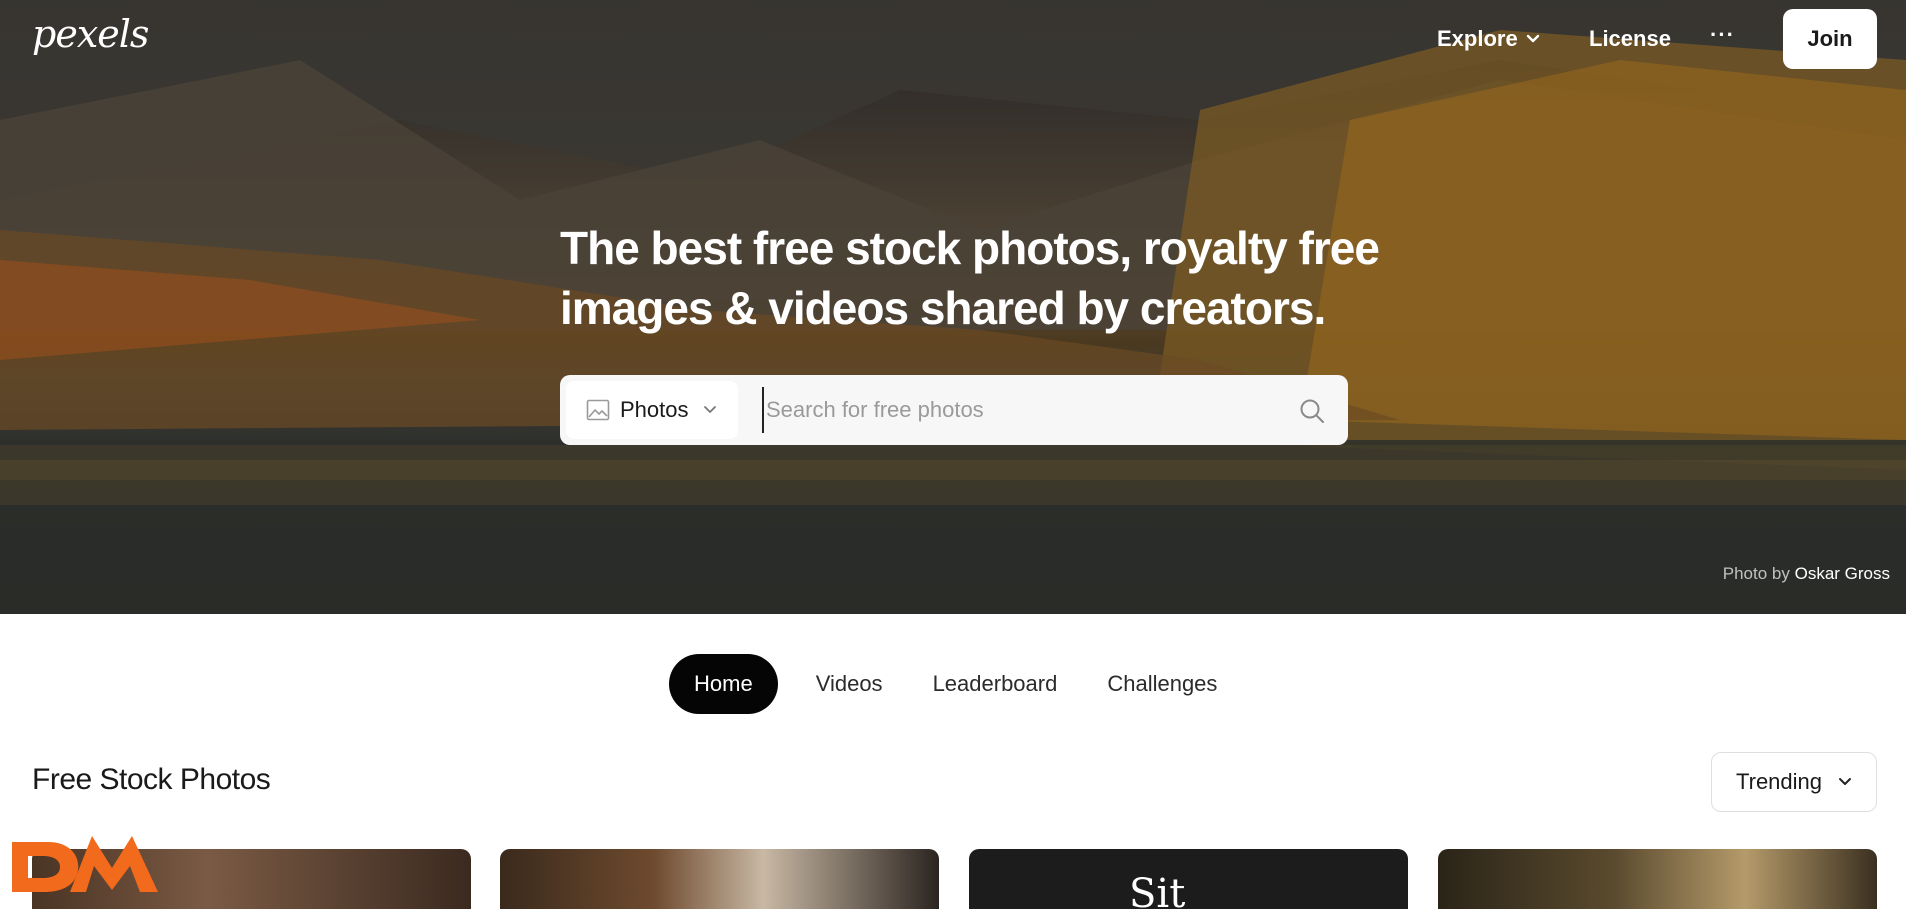 Image resolution: width=1906 pixels, height=909 pixels. What do you see at coordinates (1162, 684) in the screenshot?
I see `tab-challenges: Challenges` at bounding box center [1162, 684].